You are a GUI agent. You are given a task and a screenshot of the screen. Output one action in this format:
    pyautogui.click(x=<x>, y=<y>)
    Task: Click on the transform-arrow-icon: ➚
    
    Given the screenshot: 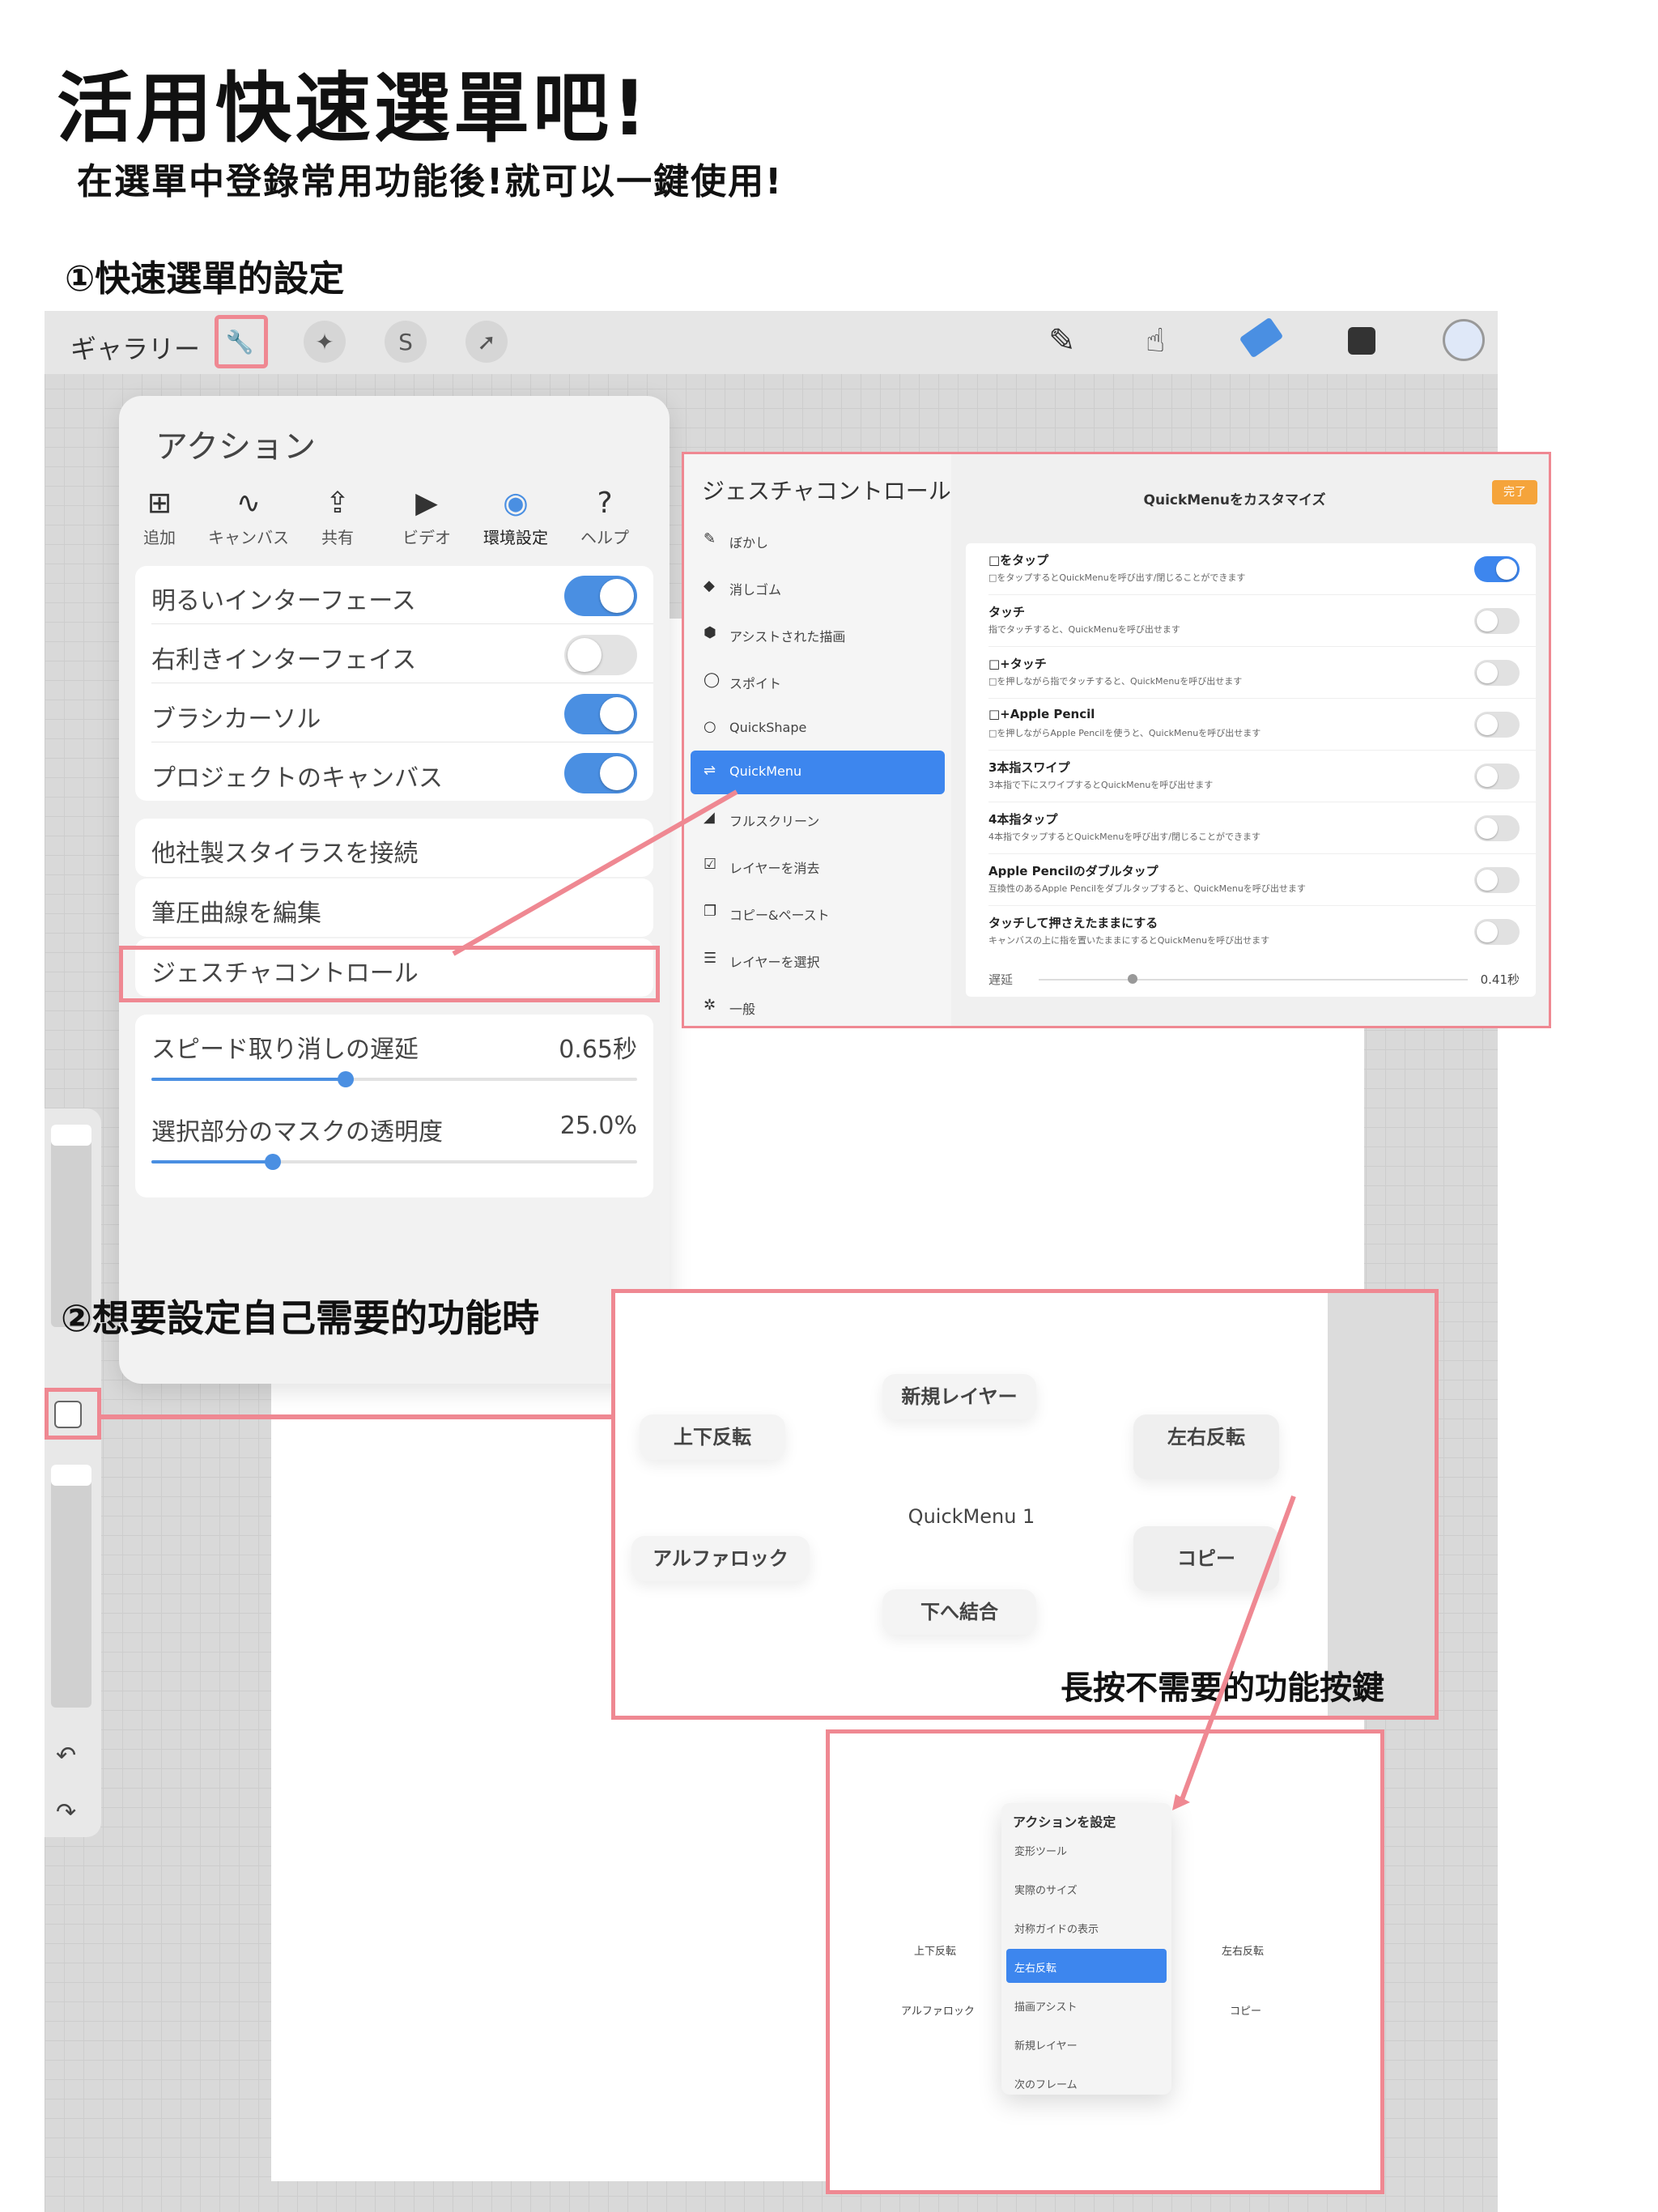 What is the action you would take?
    pyautogui.click(x=487, y=342)
    